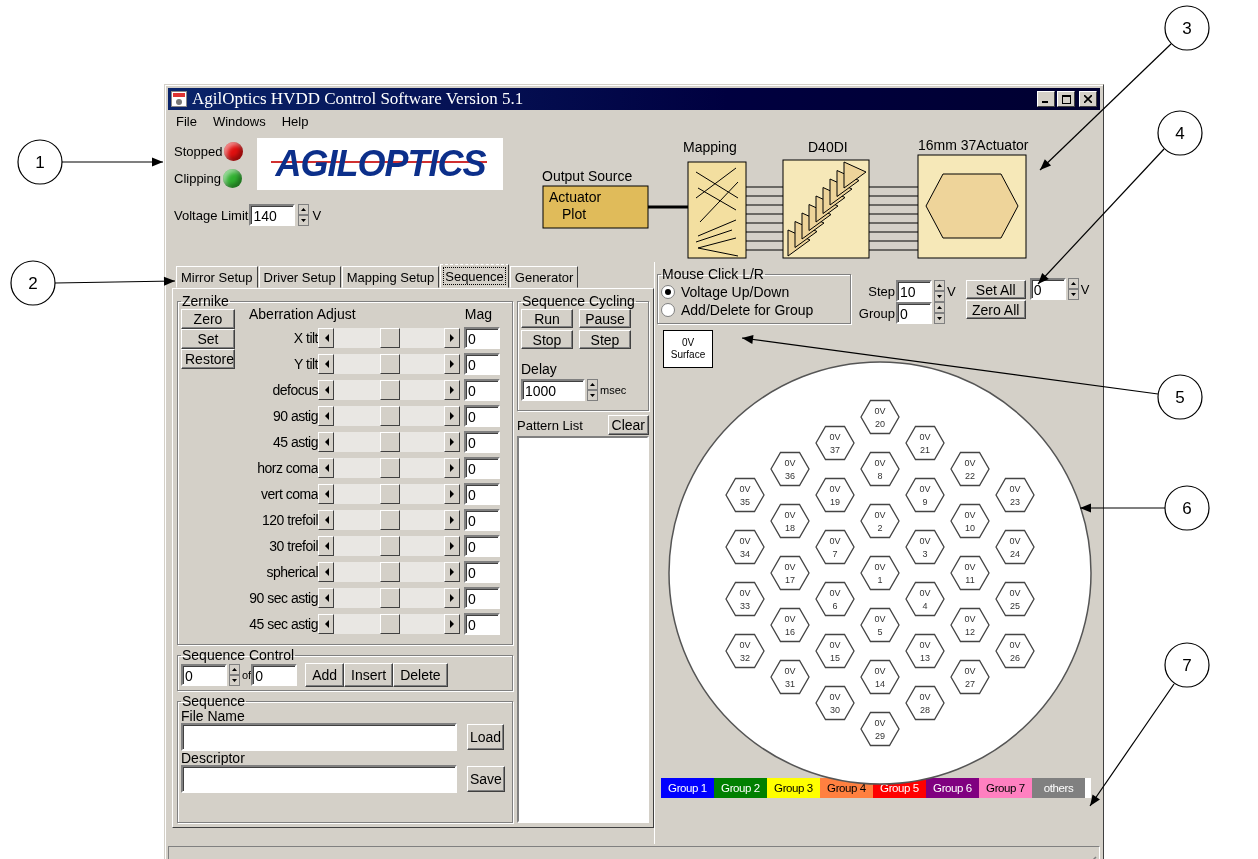  I want to click on actuator-hexagon: 0V 3, so click(925, 547).